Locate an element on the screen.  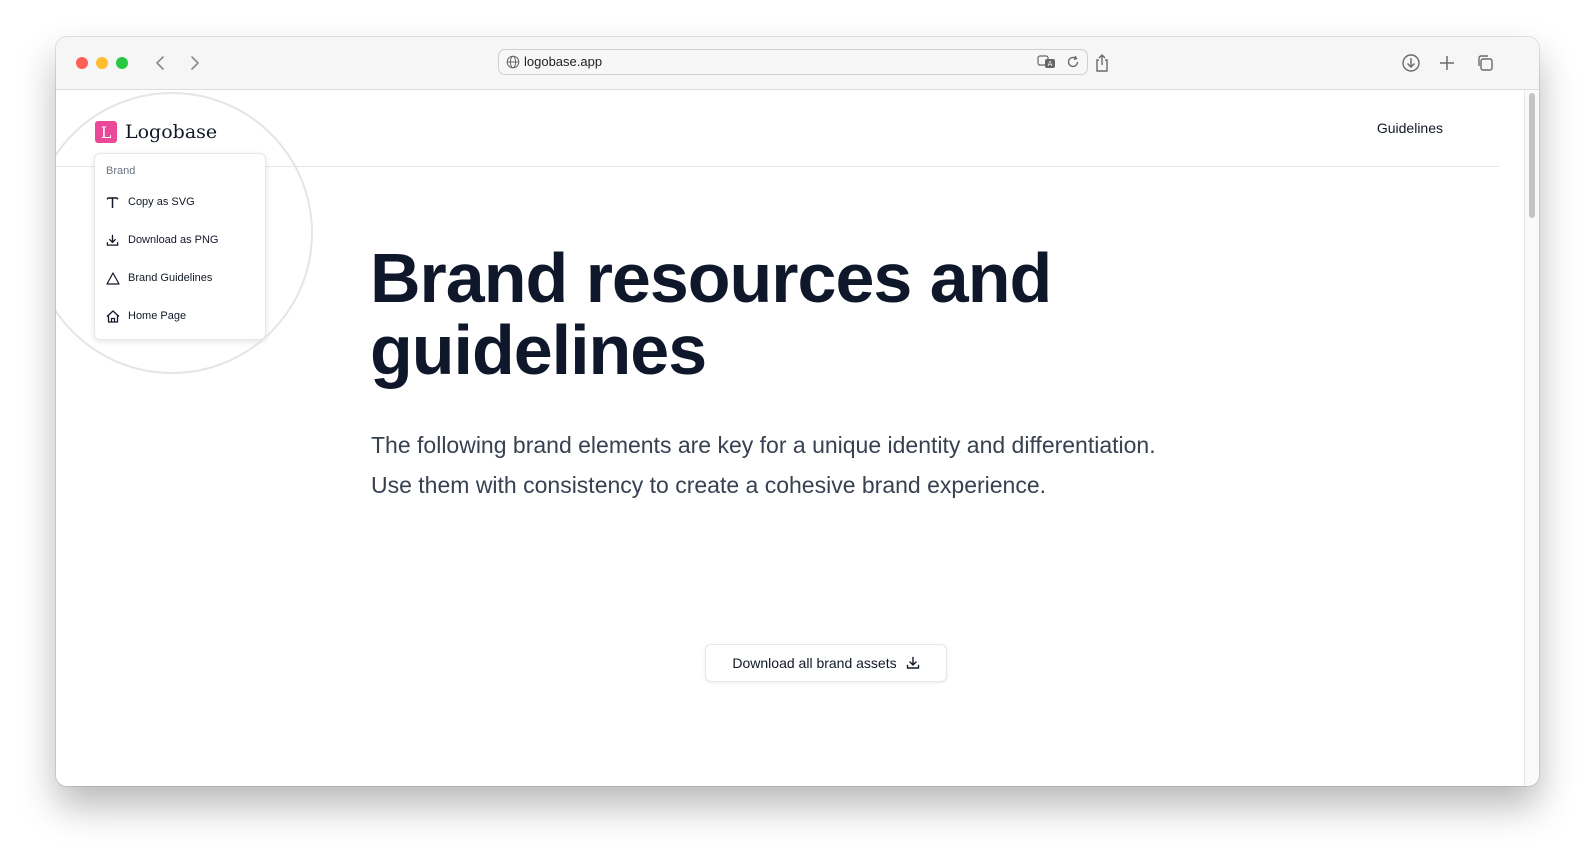
download-all-assets-button: Download all brand assets is located at coordinates (826, 663).